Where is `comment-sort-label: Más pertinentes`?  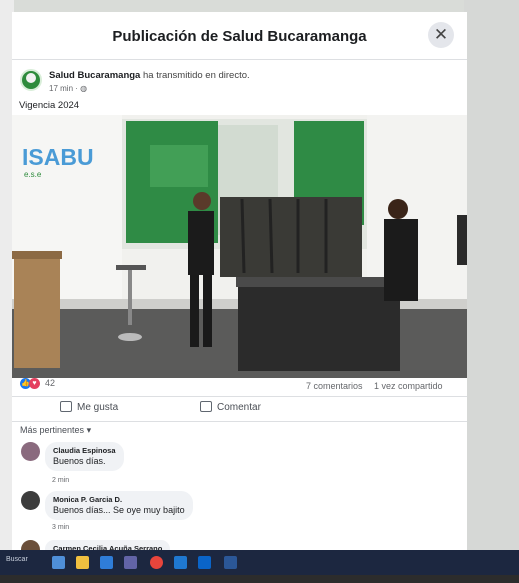 comment-sort-label: Más pertinentes is located at coordinates (52, 430).